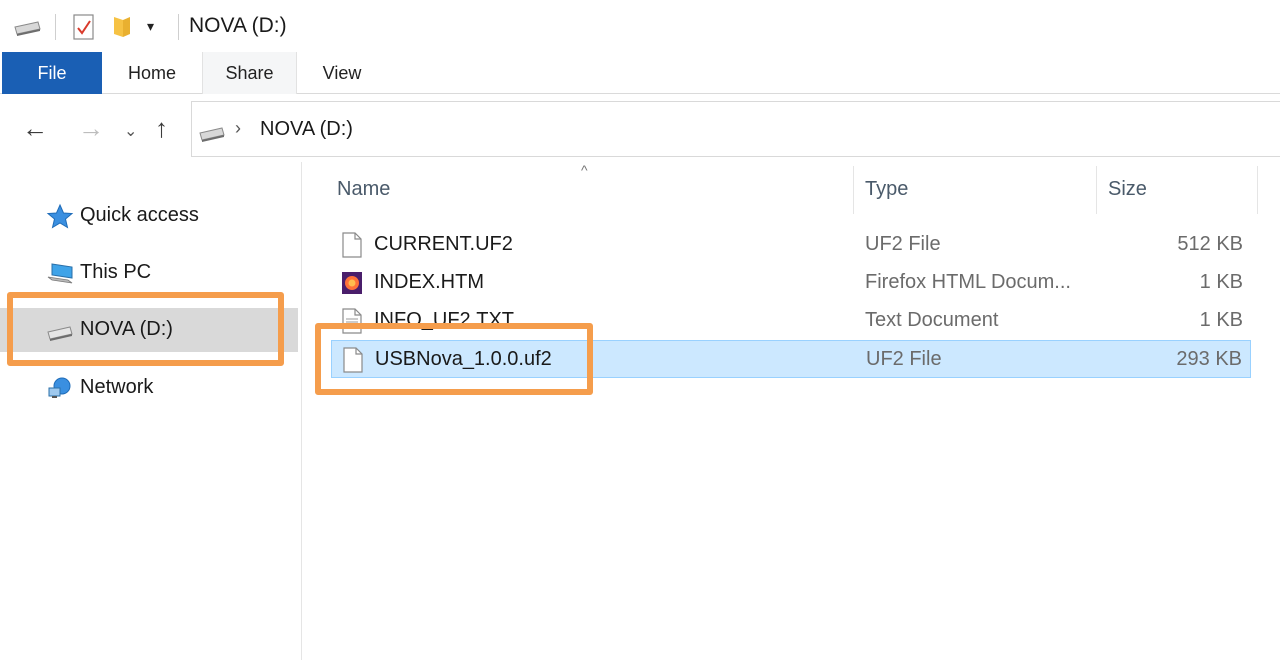 The height and width of the screenshot is (660, 1280). I want to click on computer-icon, so click(60, 273).